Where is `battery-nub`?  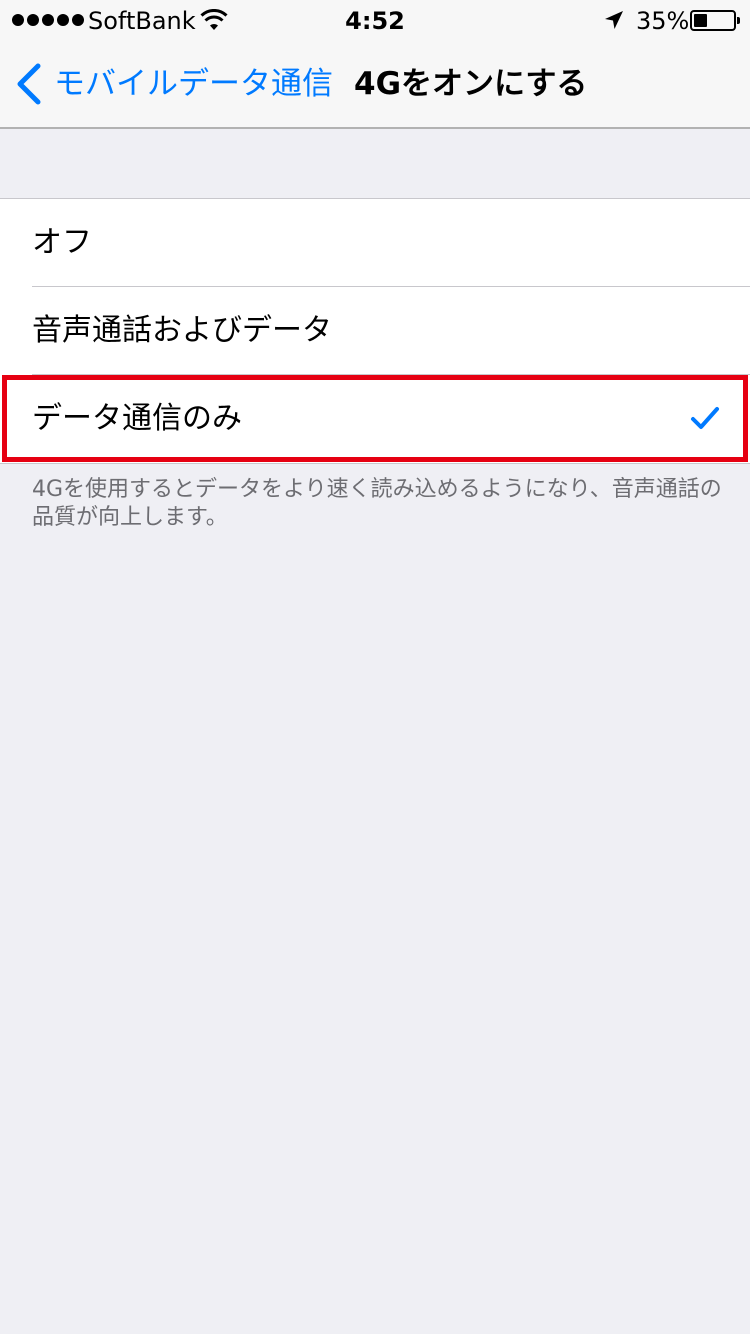
battery-nub is located at coordinates (738, 20).